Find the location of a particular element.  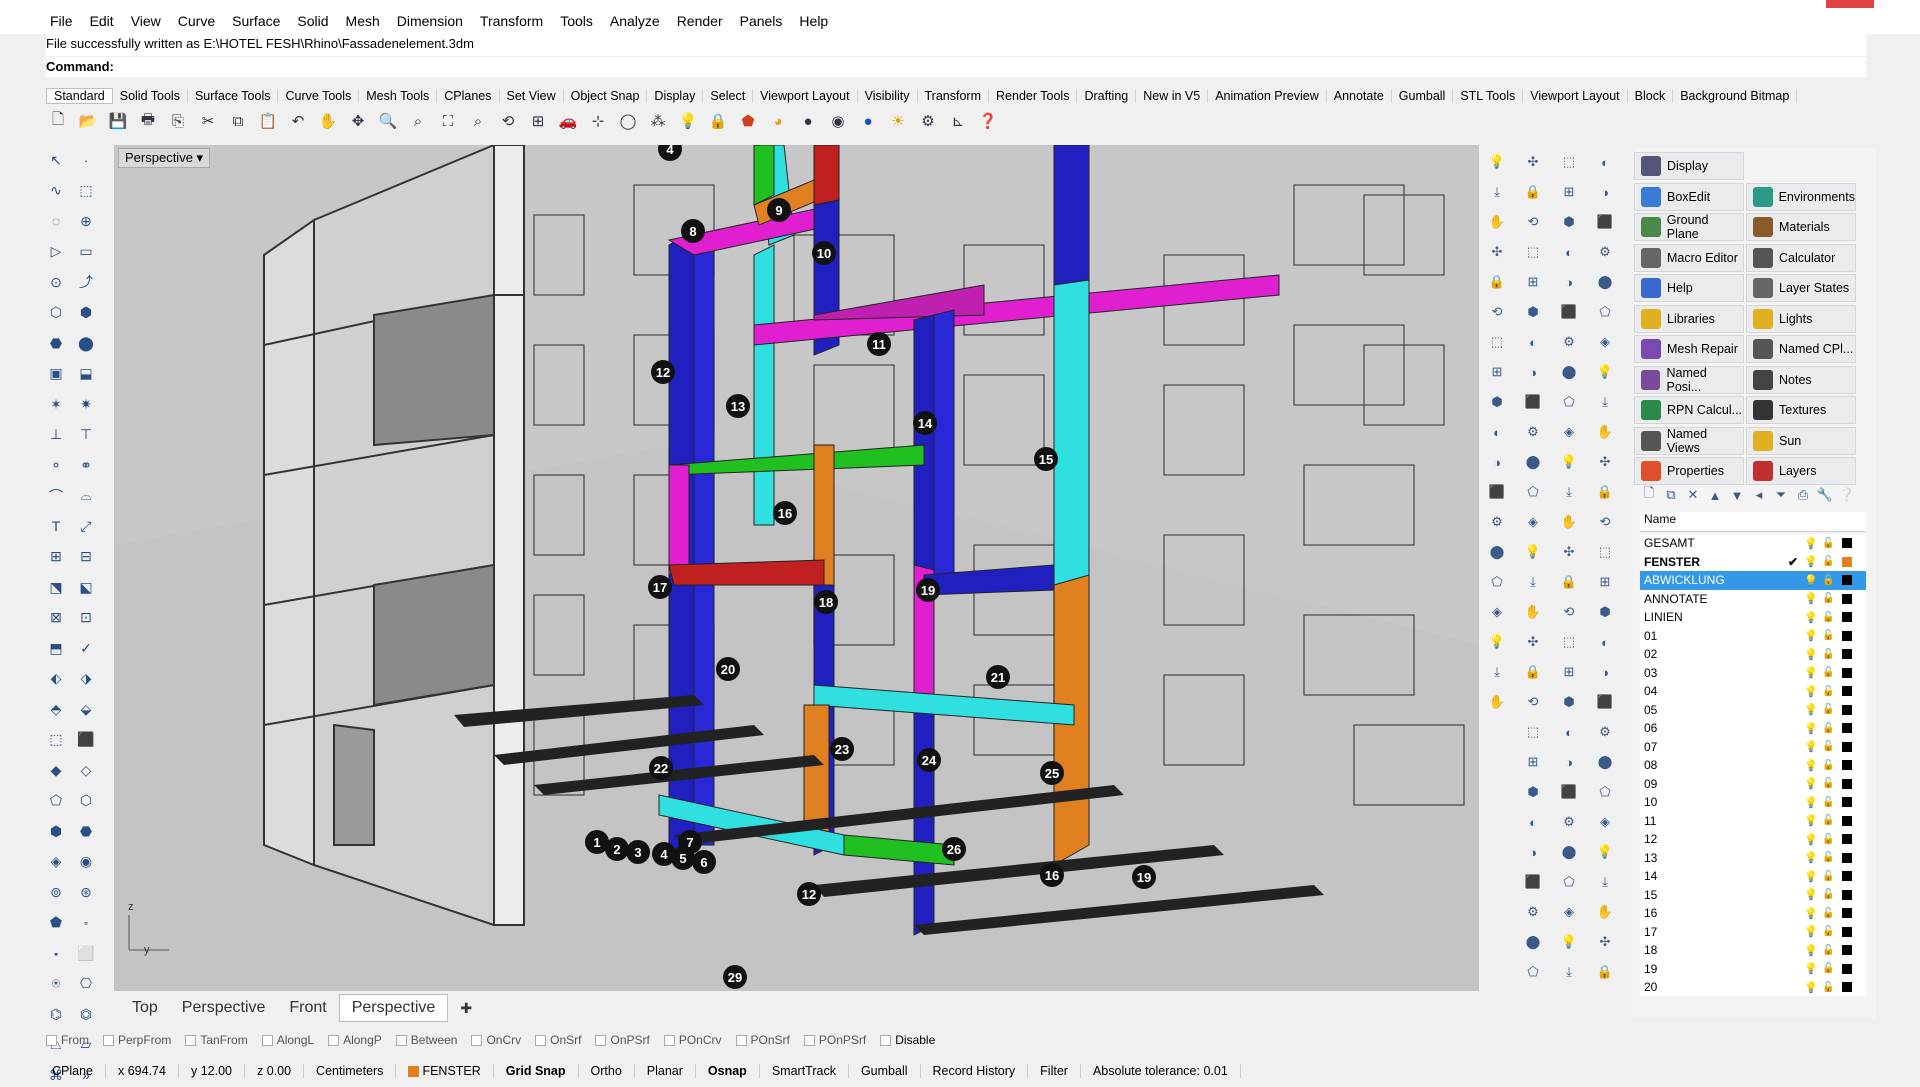

side-tool-2-4-icon: ◑ is located at coordinates (1569, 282).